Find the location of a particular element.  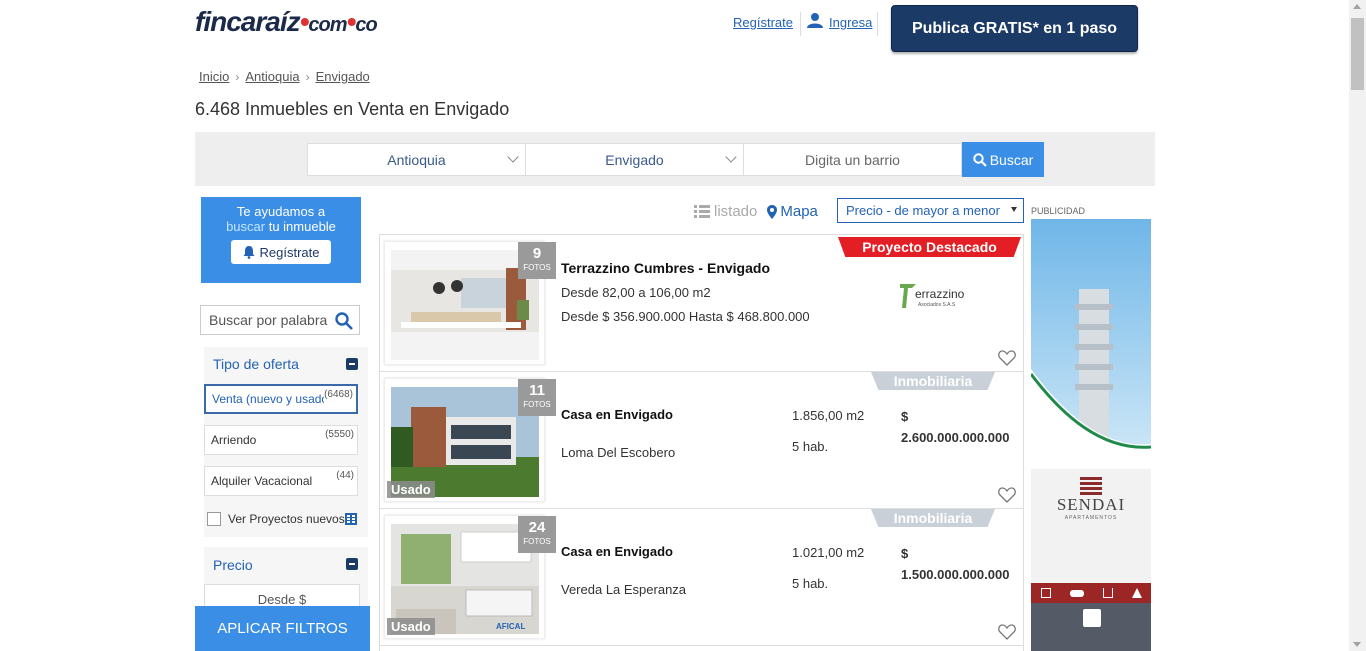

photo-count-badge: 9 FOTOS is located at coordinates (537, 260).